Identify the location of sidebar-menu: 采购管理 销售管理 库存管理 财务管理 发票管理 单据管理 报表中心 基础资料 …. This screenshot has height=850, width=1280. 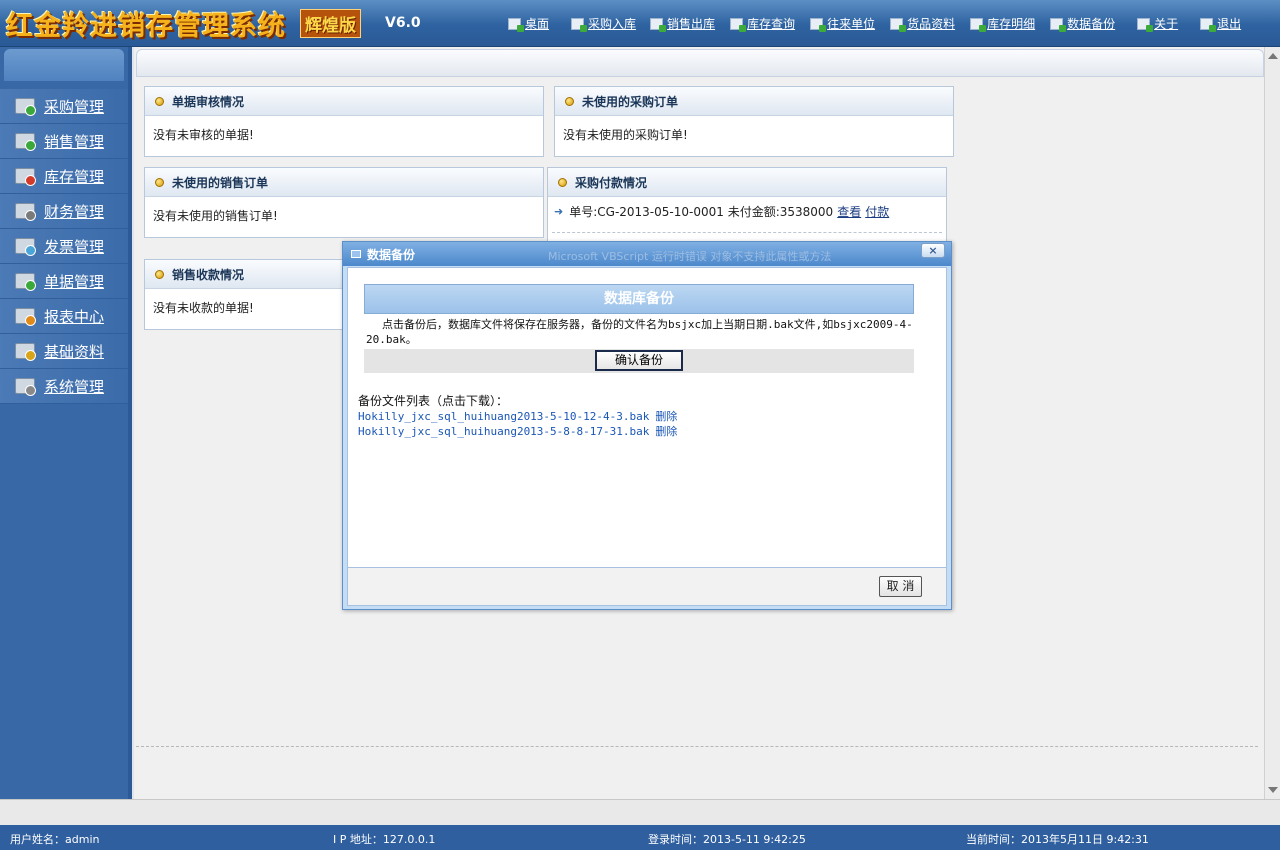
(64, 246).